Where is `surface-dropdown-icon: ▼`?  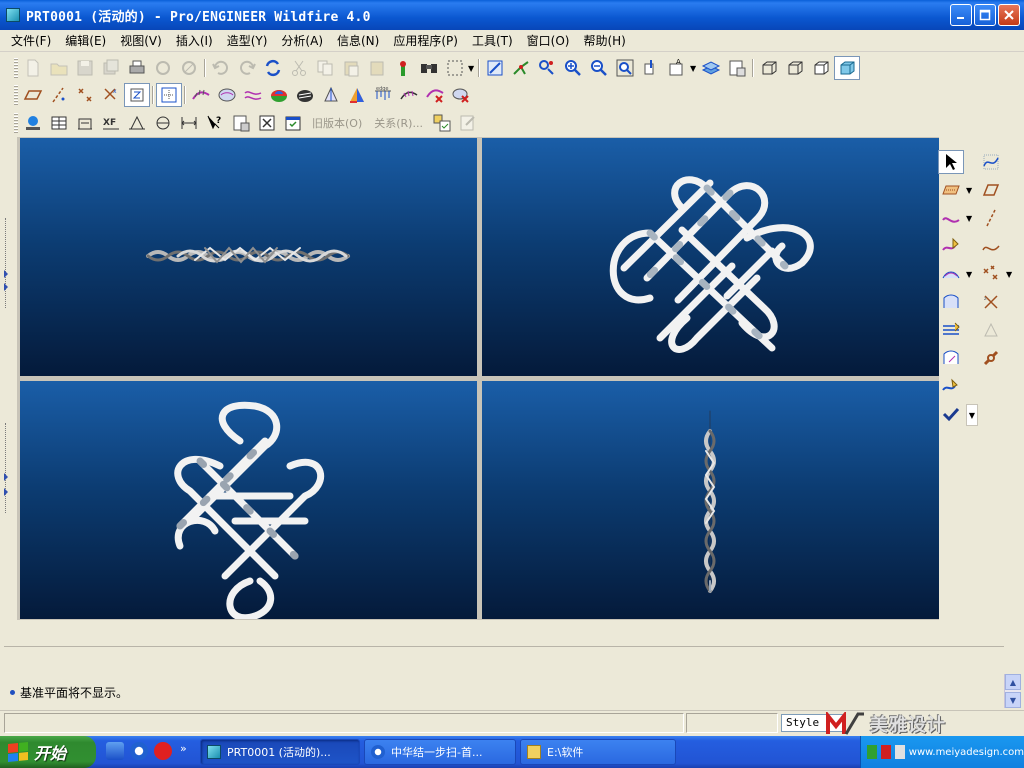 surface-dropdown-icon: ▼ is located at coordinates (970, 274).